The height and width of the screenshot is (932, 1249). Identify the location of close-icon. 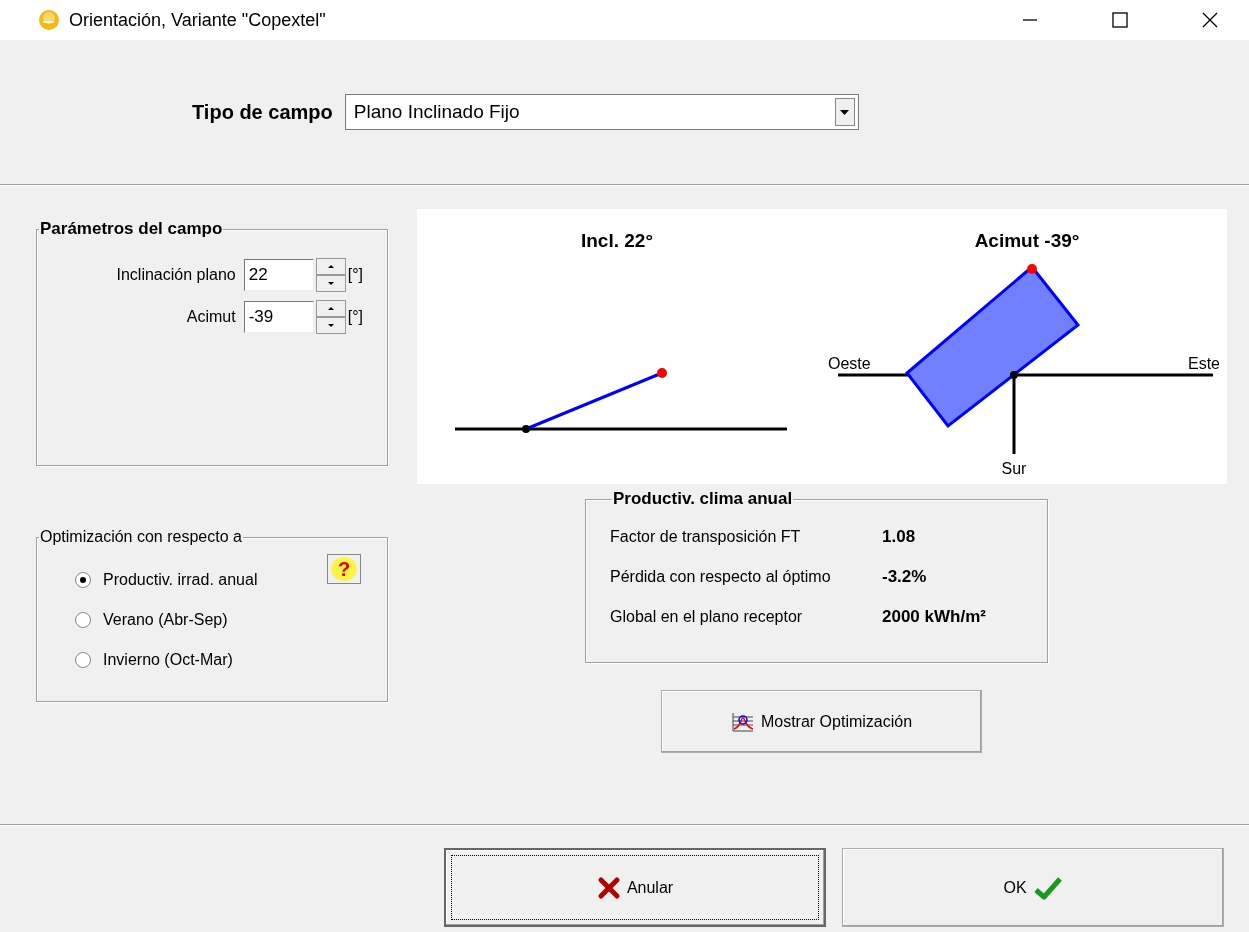
(1210, 20).